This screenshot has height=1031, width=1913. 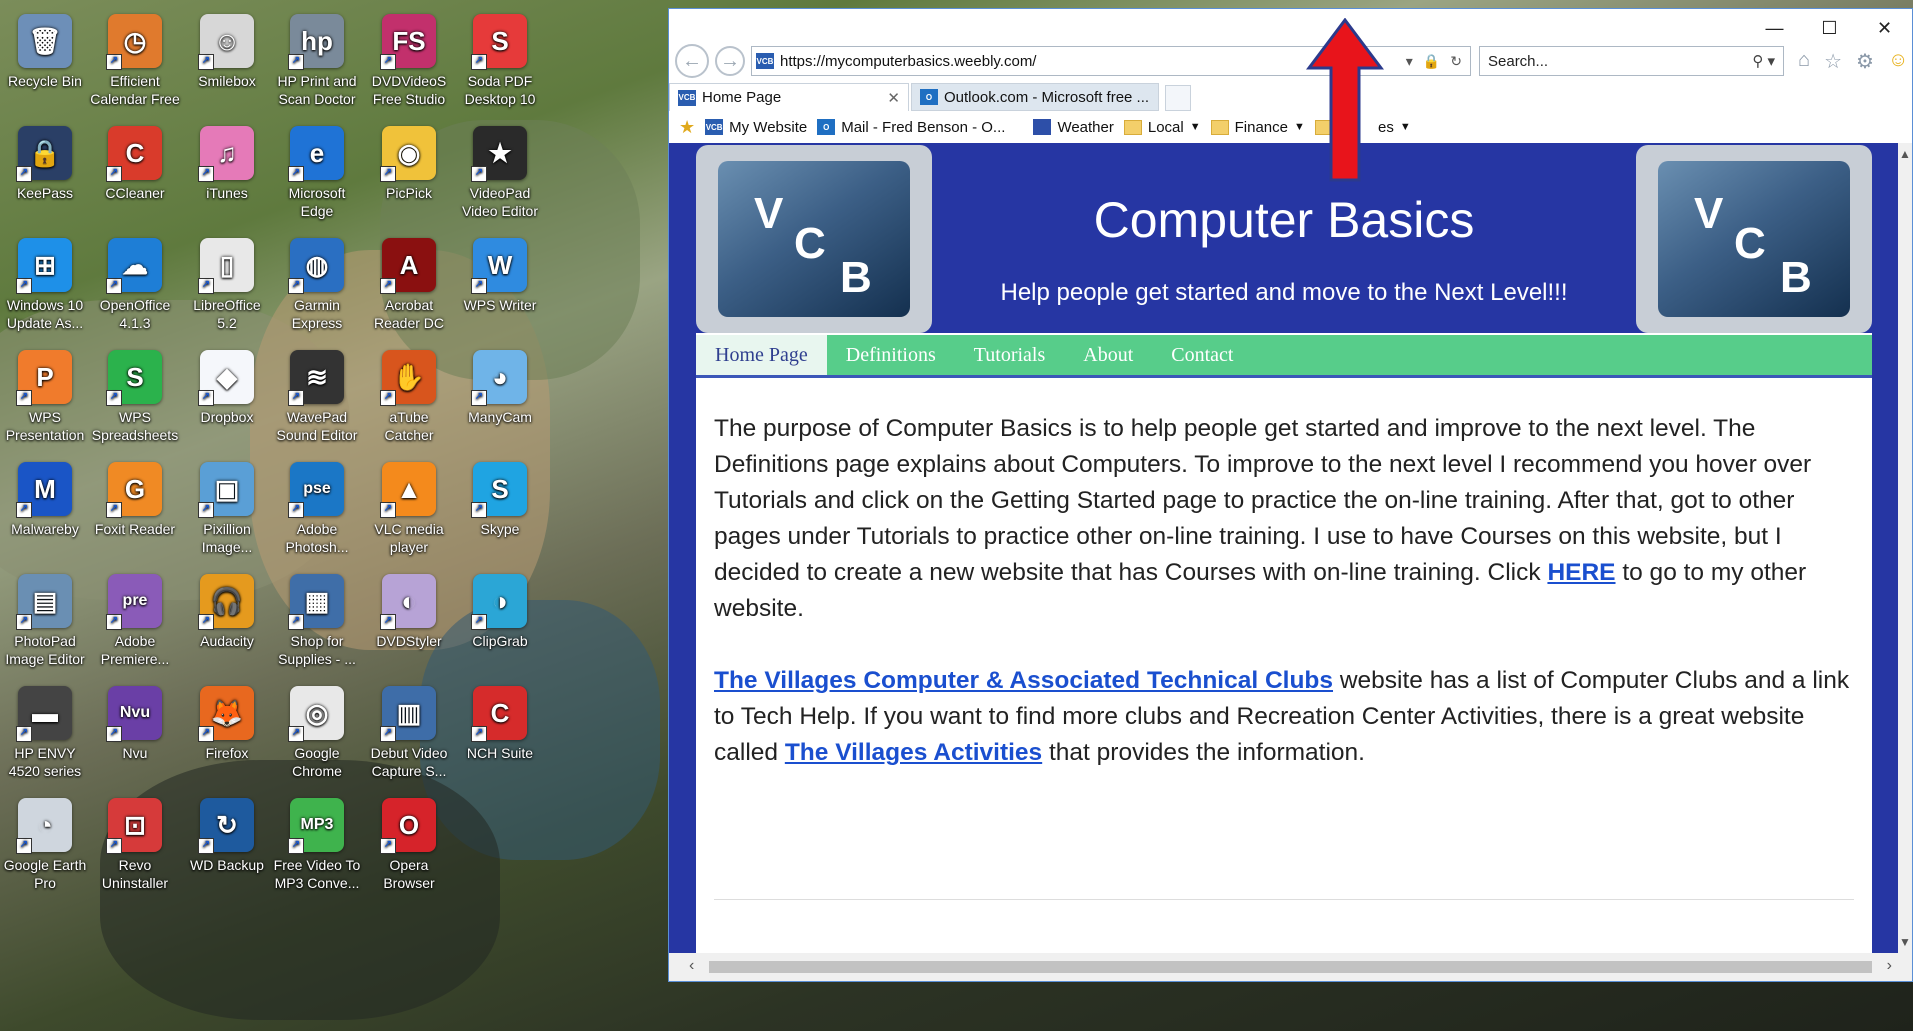 I want to click on nav-about: About, so click(x=1108, y=355).